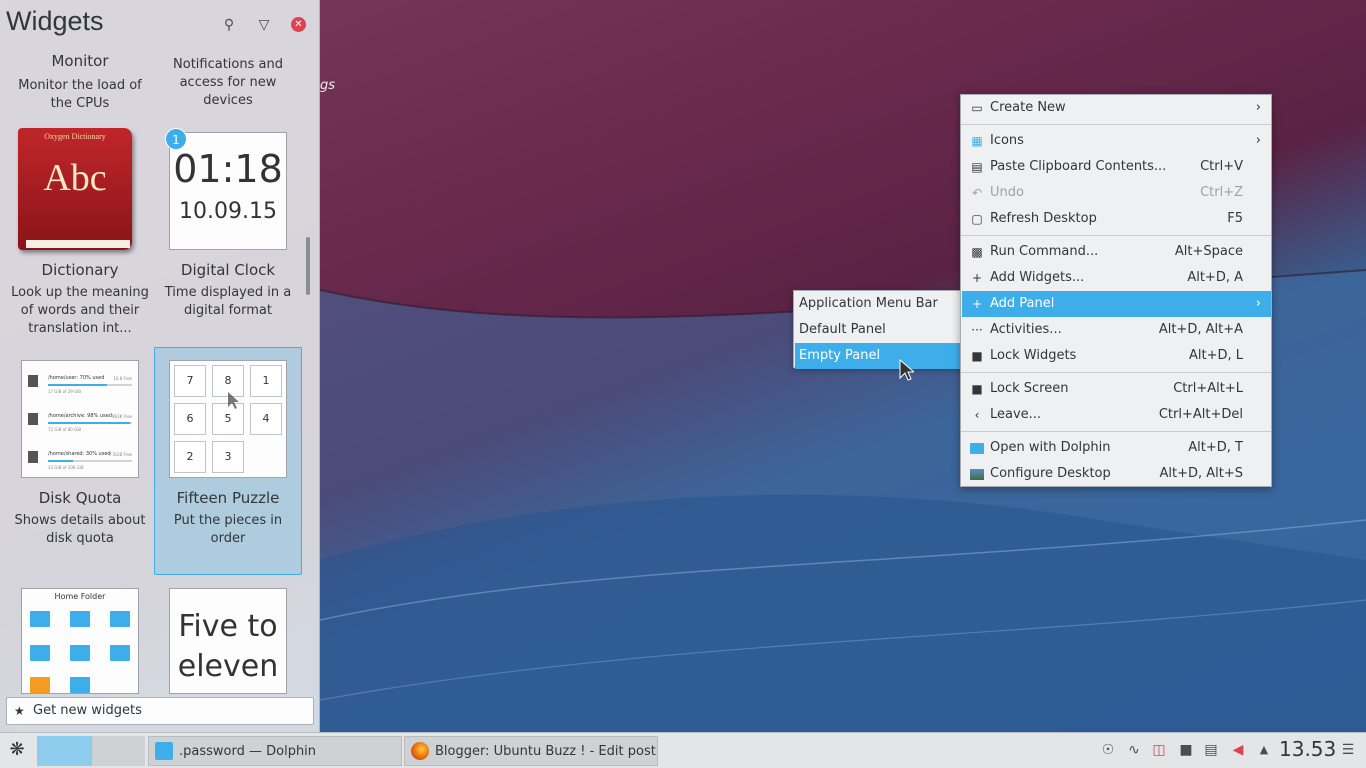 The height and width of the screenshot is (768, 1366). Describe the element at coordinates (65, 391) in the screenshot. I see `disk-row-sub: 17 GiB of 29 GiB` at that location.